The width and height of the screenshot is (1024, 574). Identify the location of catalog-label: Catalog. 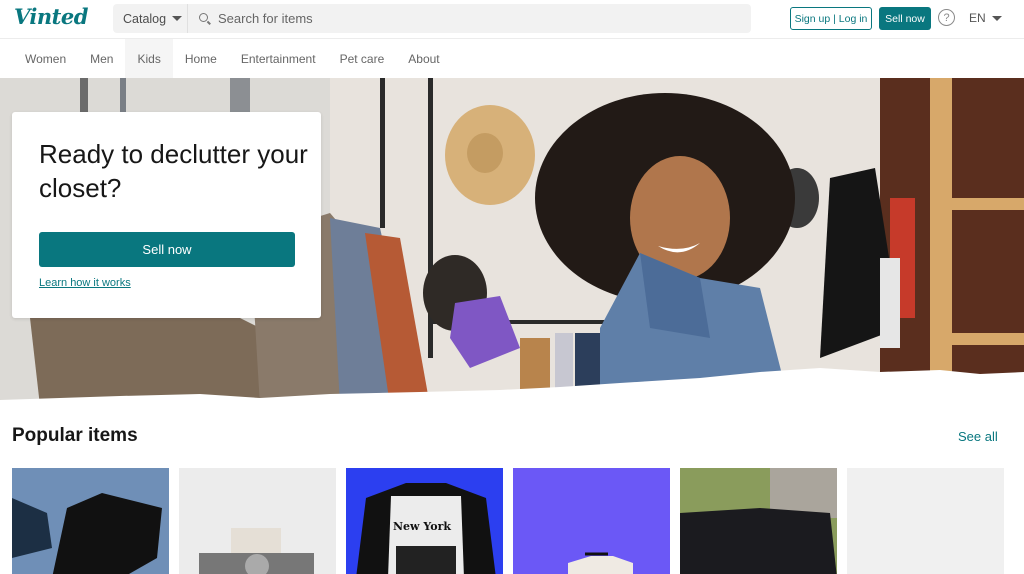
(145, 18).